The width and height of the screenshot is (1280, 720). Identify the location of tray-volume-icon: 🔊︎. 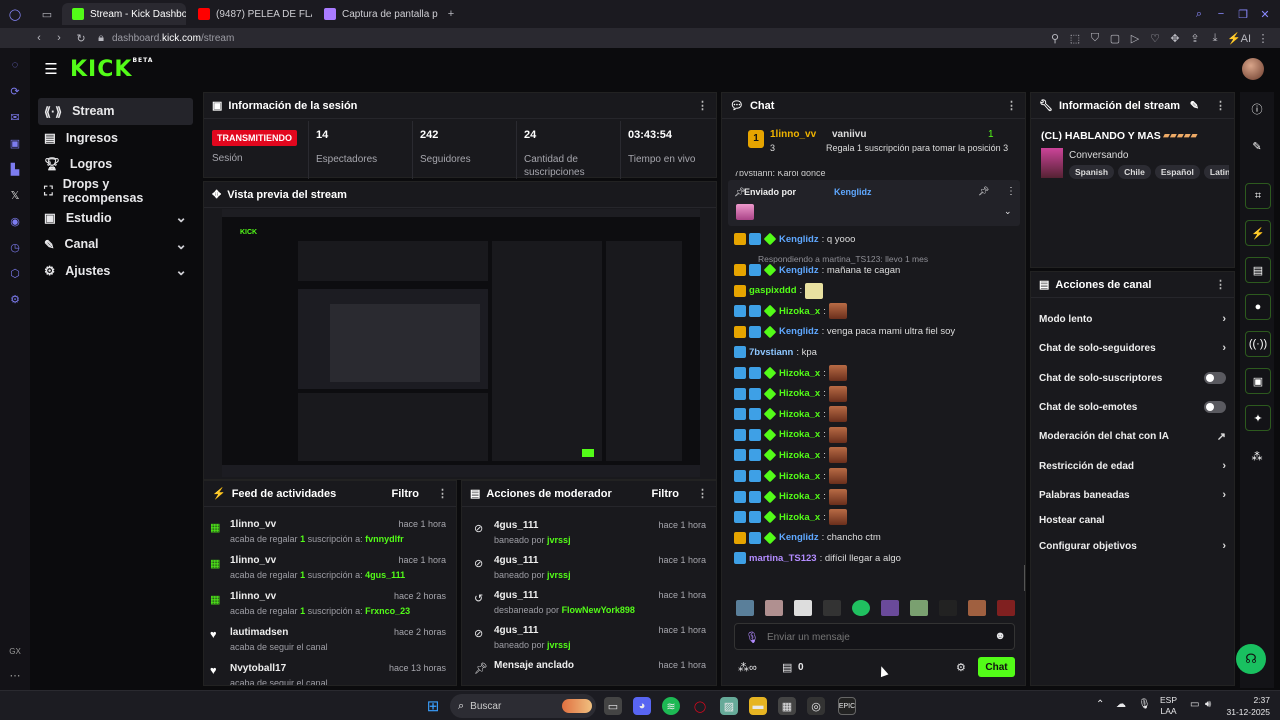
(1208, 704).